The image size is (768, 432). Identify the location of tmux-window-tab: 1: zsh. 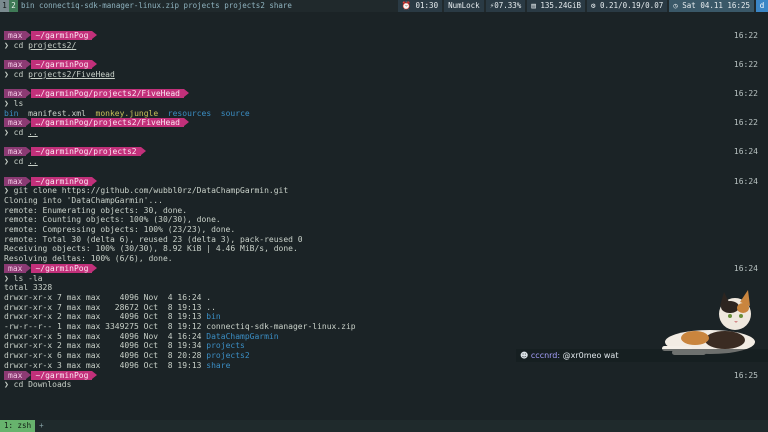
(18, 426).